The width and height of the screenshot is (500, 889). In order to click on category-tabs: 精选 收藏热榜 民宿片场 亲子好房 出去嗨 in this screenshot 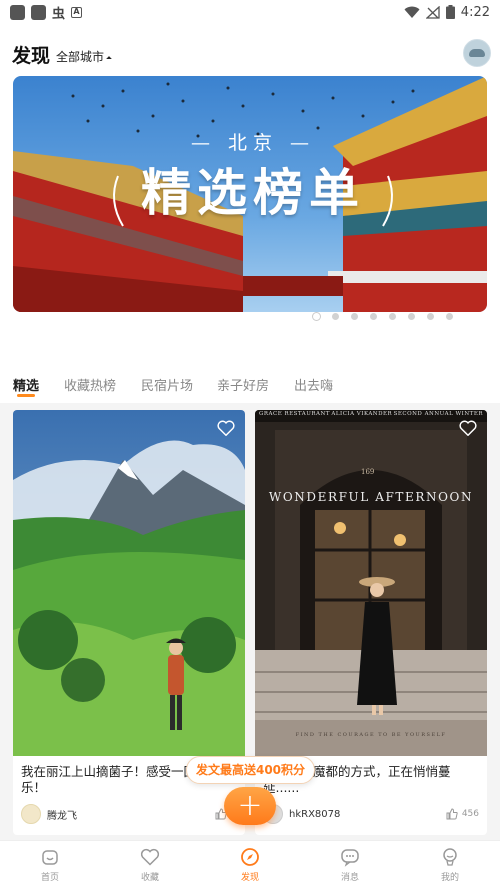, I will do `click(250, 383)`.